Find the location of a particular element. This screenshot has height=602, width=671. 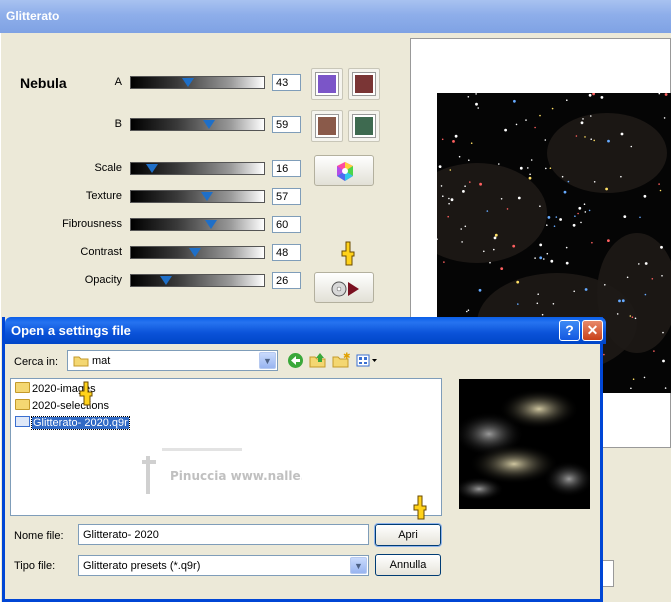

view-menu-icon is located at coordinates (367, 361).